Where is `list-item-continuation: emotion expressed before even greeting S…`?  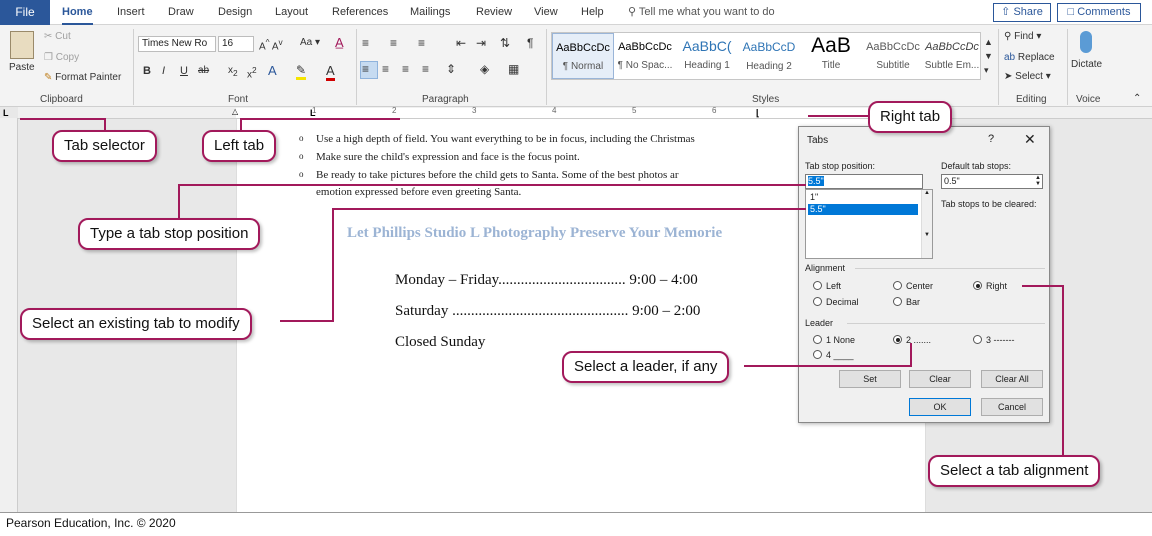
list-item-continuation: emotion expressed before even greeting S… is located at coordinates (419, 192).